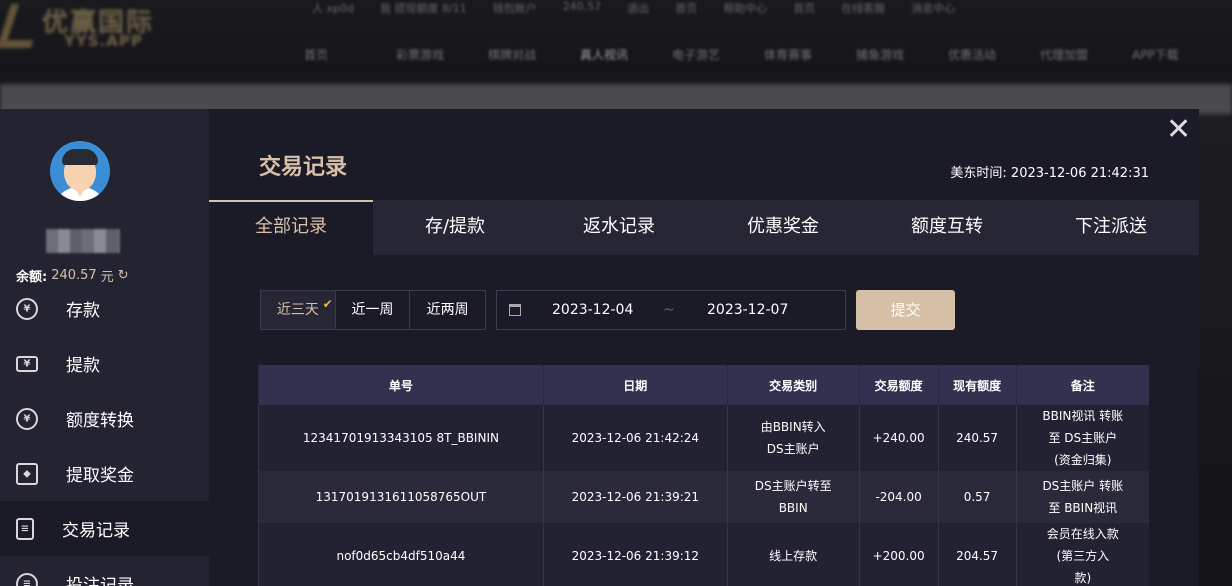  What do you see at coordinates (977, 438) in the screenshot?
I see `cell-balance: 240.57` at bounding box center [977, 438].